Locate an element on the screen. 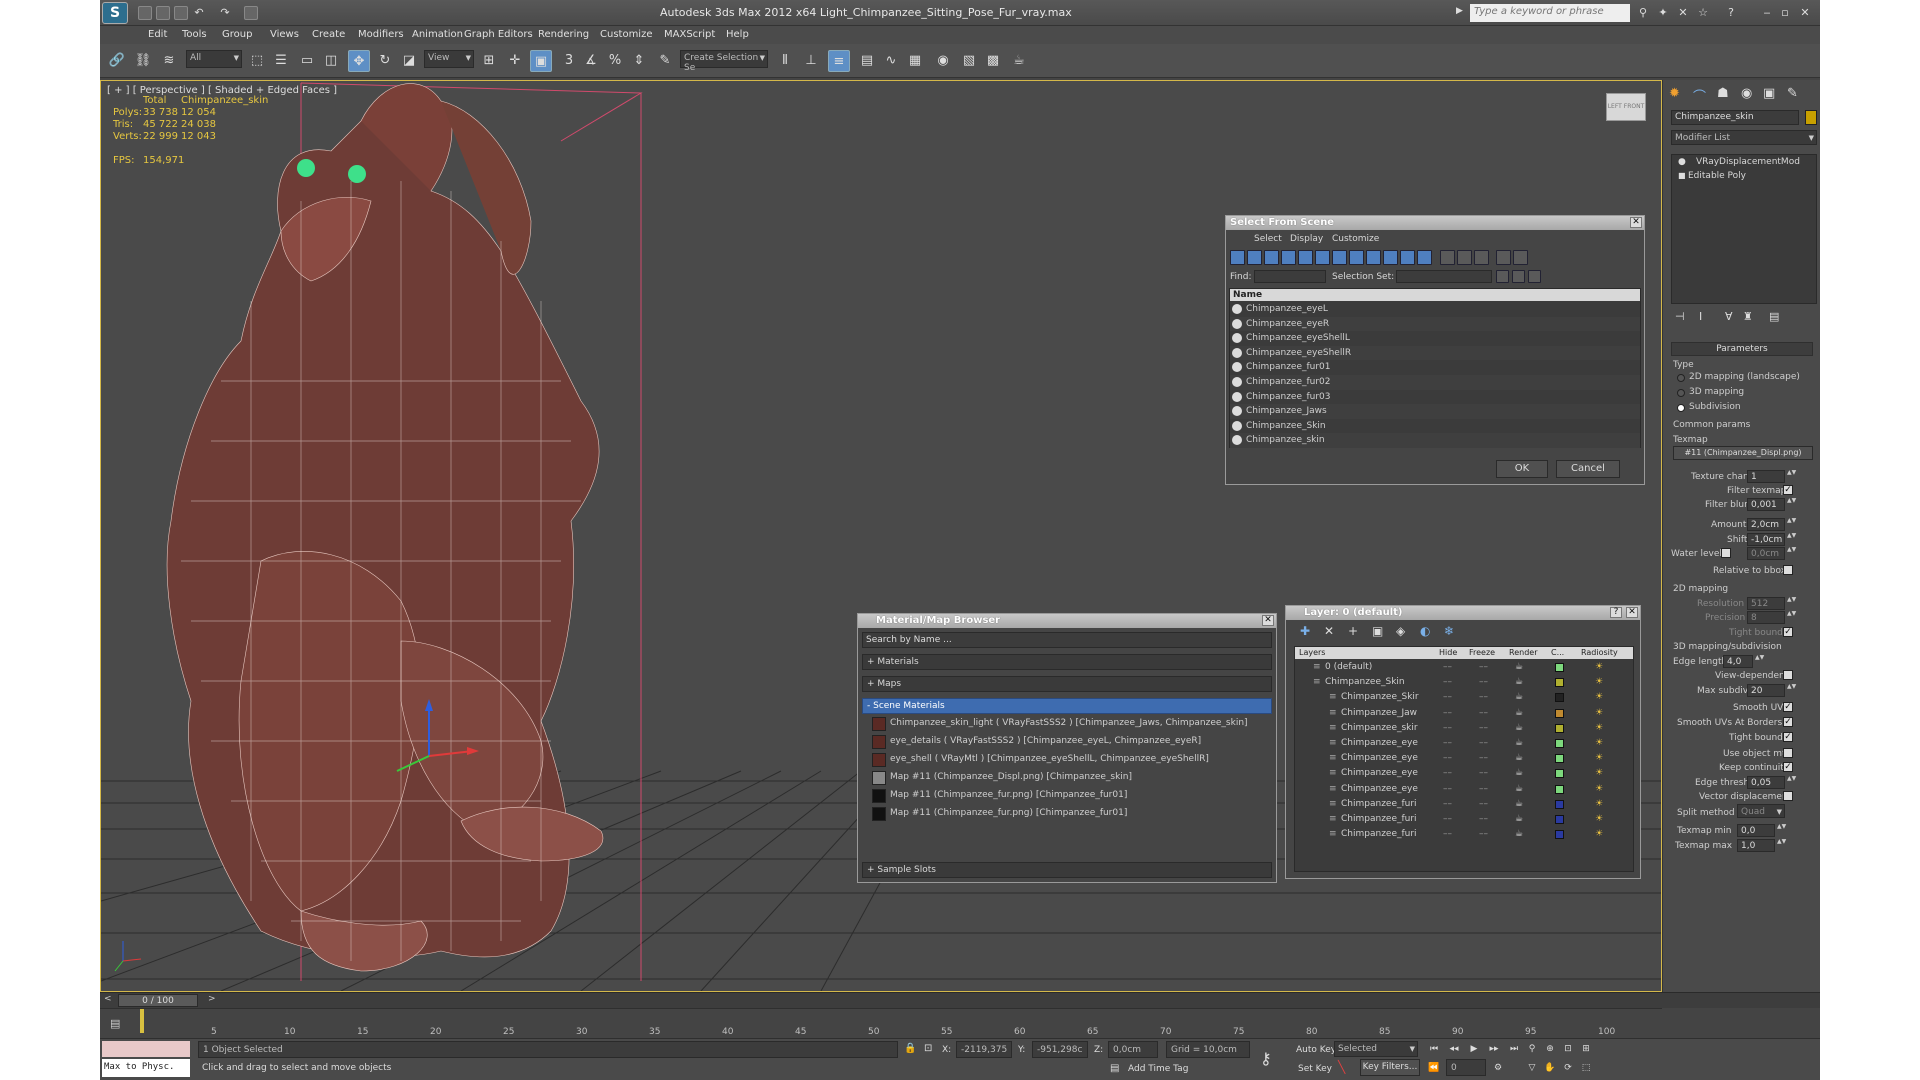 This screenshot has height=1080, width=1920. scene-object-row: Chimpanzee_skin is located at coordinates (1435, 441).